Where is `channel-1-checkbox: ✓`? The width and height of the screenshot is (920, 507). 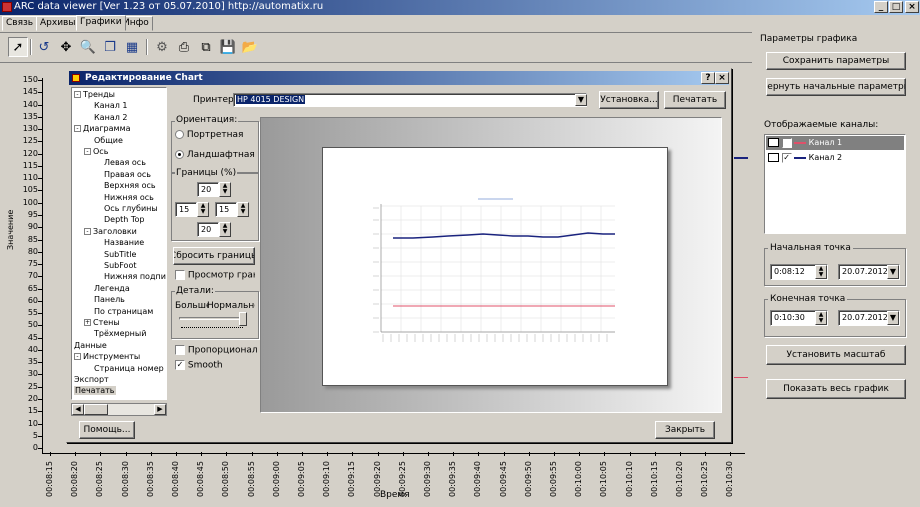
channel-1-checkbox: ✓ is located at coordinates (786, 142).